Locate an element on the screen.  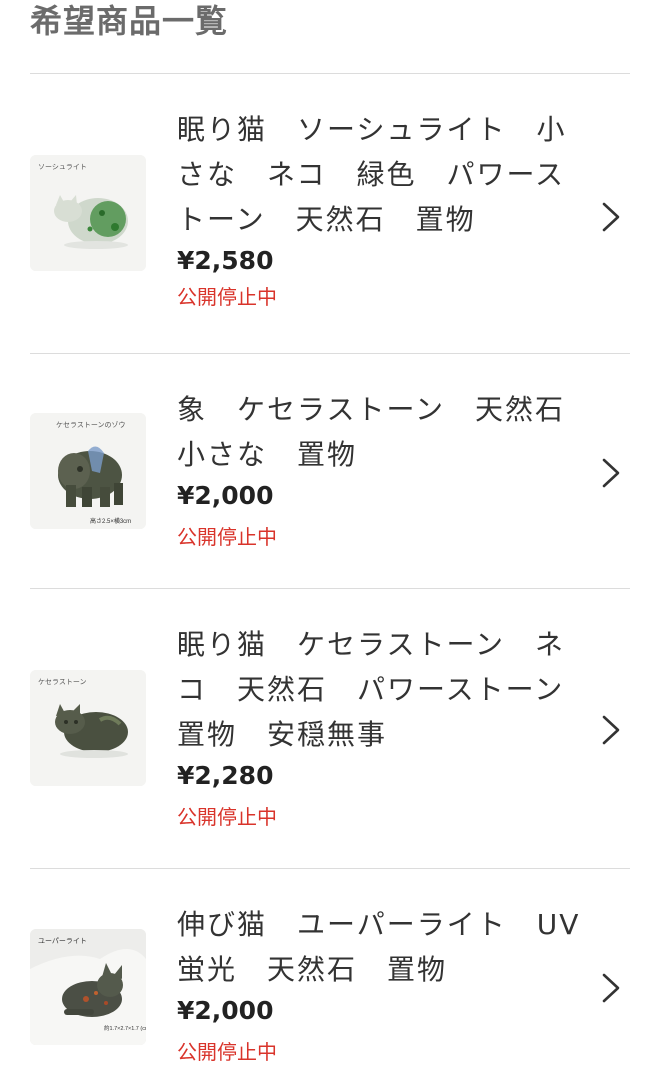
product-price: ¥2,280 is located at coordinates (225, 775).